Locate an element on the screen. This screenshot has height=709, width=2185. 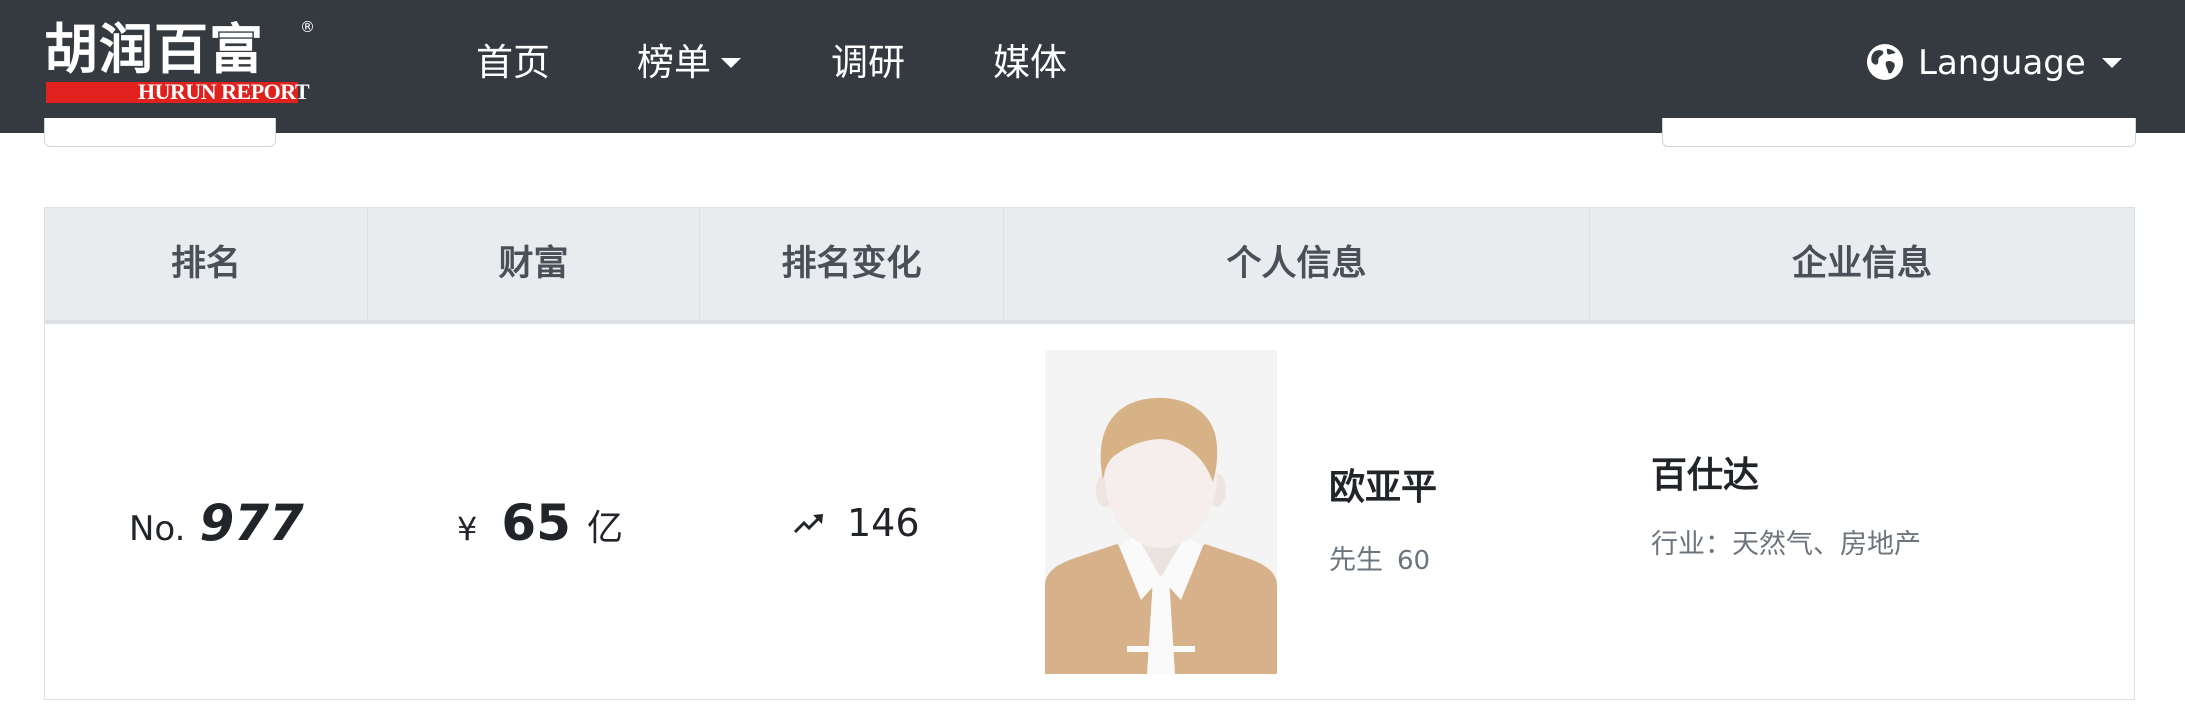
nav-item-media: 媒体 is located at coordinates (1030, 63).